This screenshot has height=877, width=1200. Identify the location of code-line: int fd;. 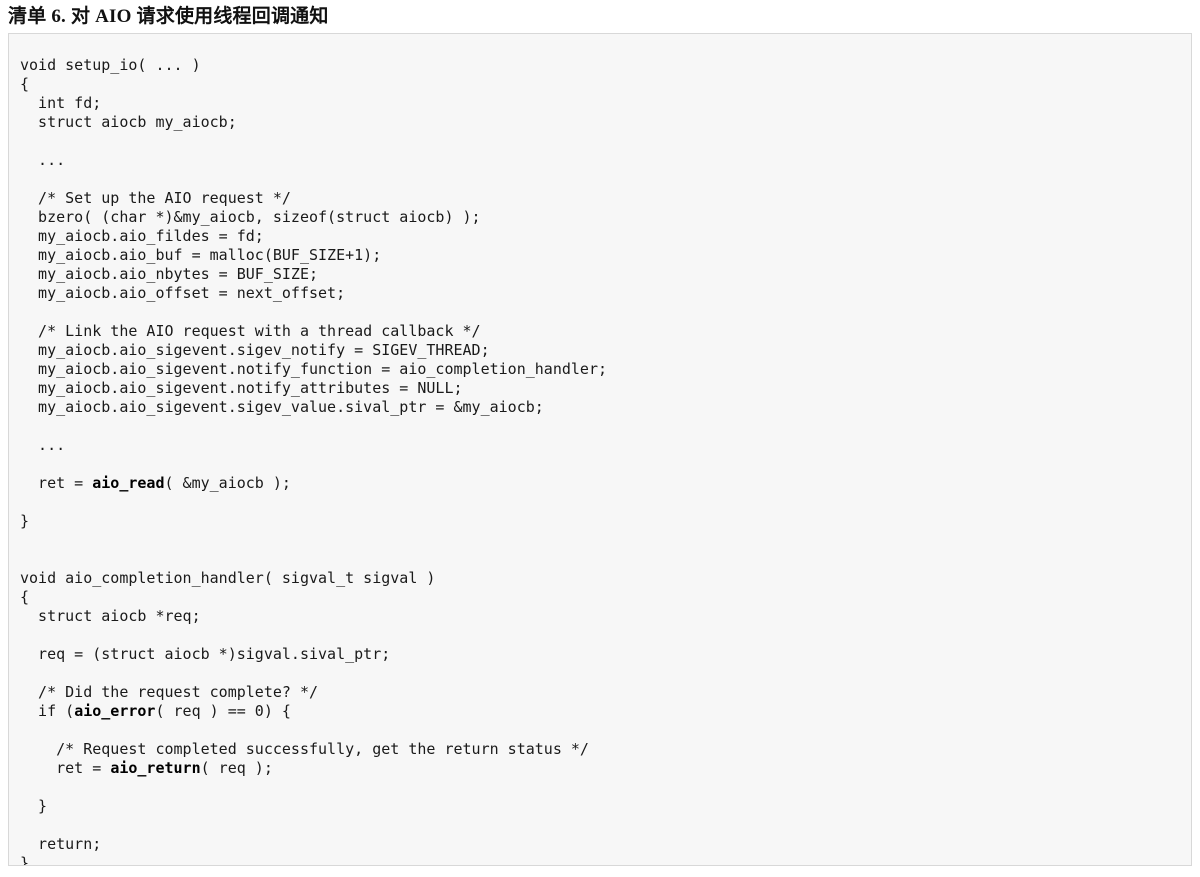
(70, 103).